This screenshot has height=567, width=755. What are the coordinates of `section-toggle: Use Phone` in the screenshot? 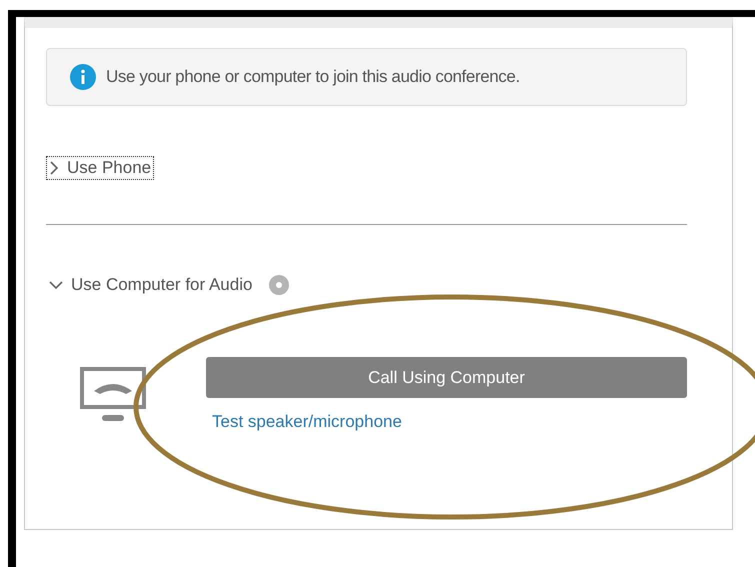 It's located at (100, 168).